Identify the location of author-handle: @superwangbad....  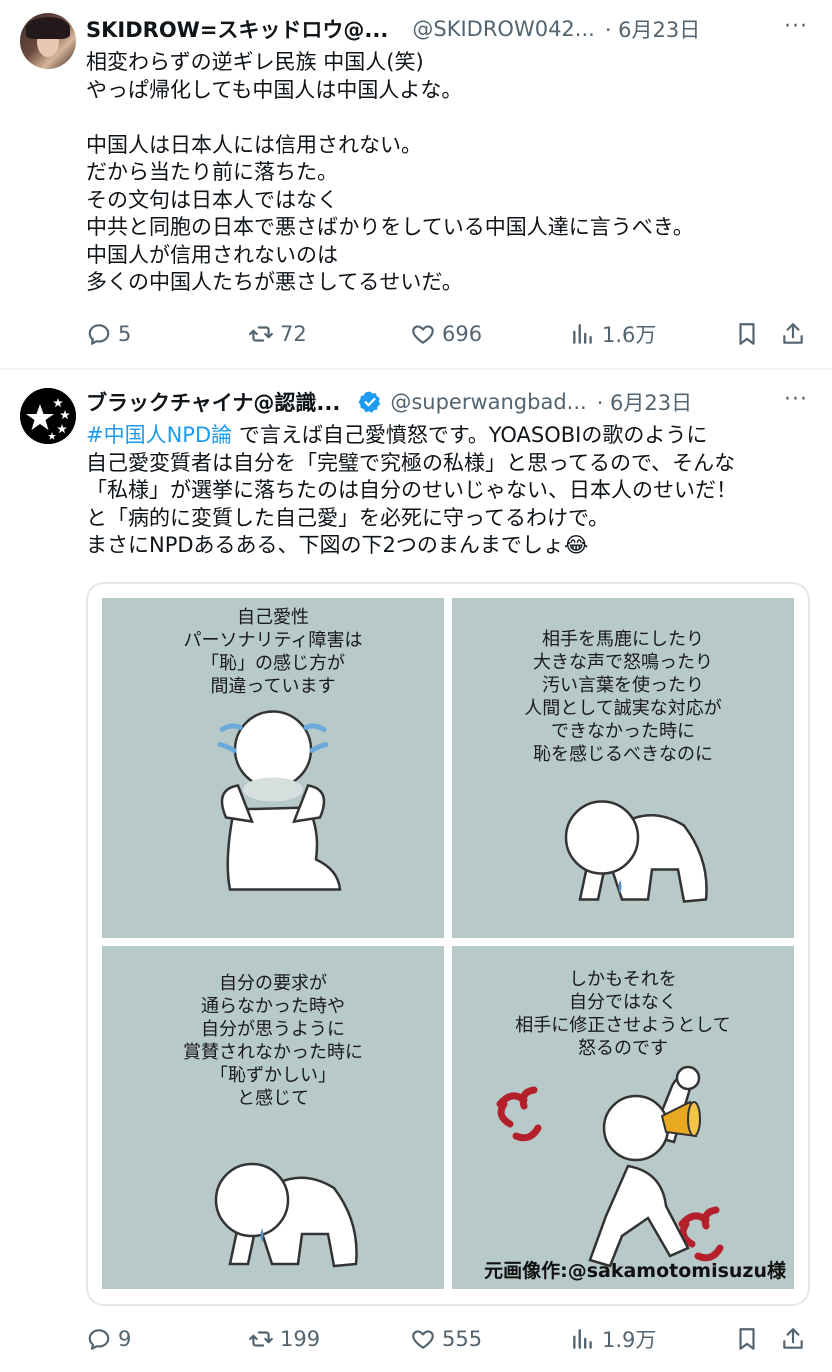
(488, 402).